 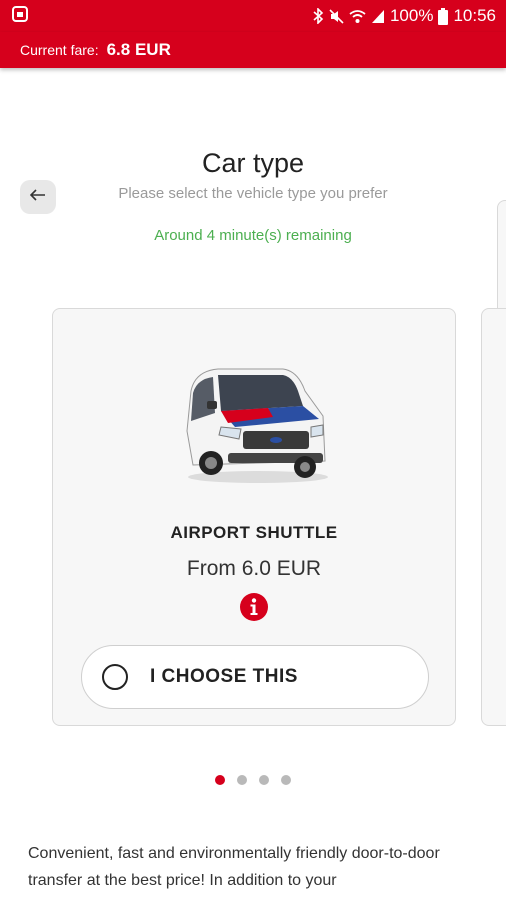 I want to click on radio-unchecked-icon, so click(x=115, y=677).